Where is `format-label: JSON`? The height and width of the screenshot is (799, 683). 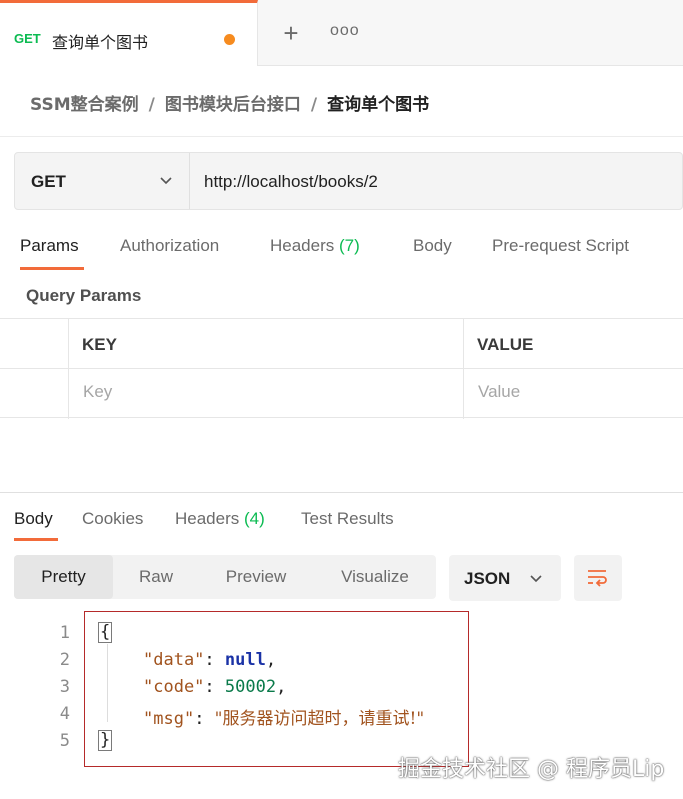 format-label: JSON is located at coordinates (487, 578).